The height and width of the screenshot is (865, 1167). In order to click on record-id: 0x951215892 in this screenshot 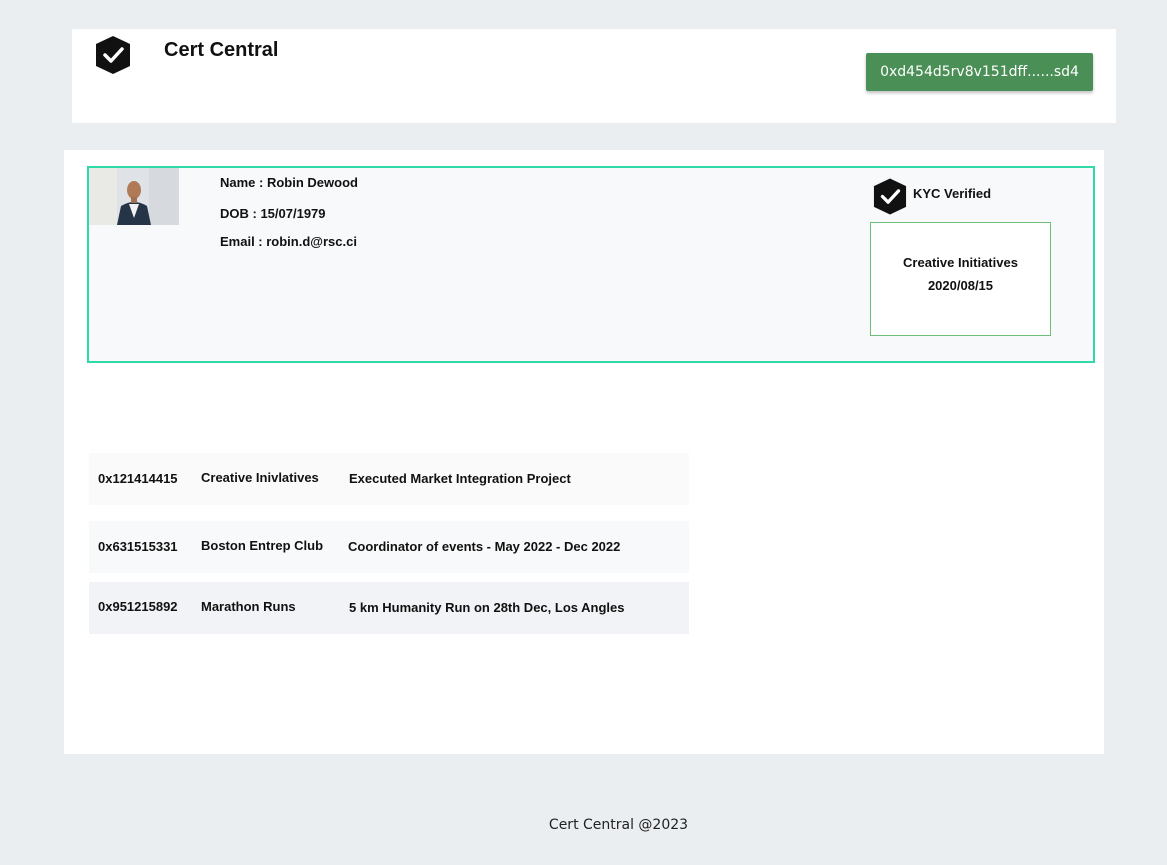, I will do `click(138, 606)`.